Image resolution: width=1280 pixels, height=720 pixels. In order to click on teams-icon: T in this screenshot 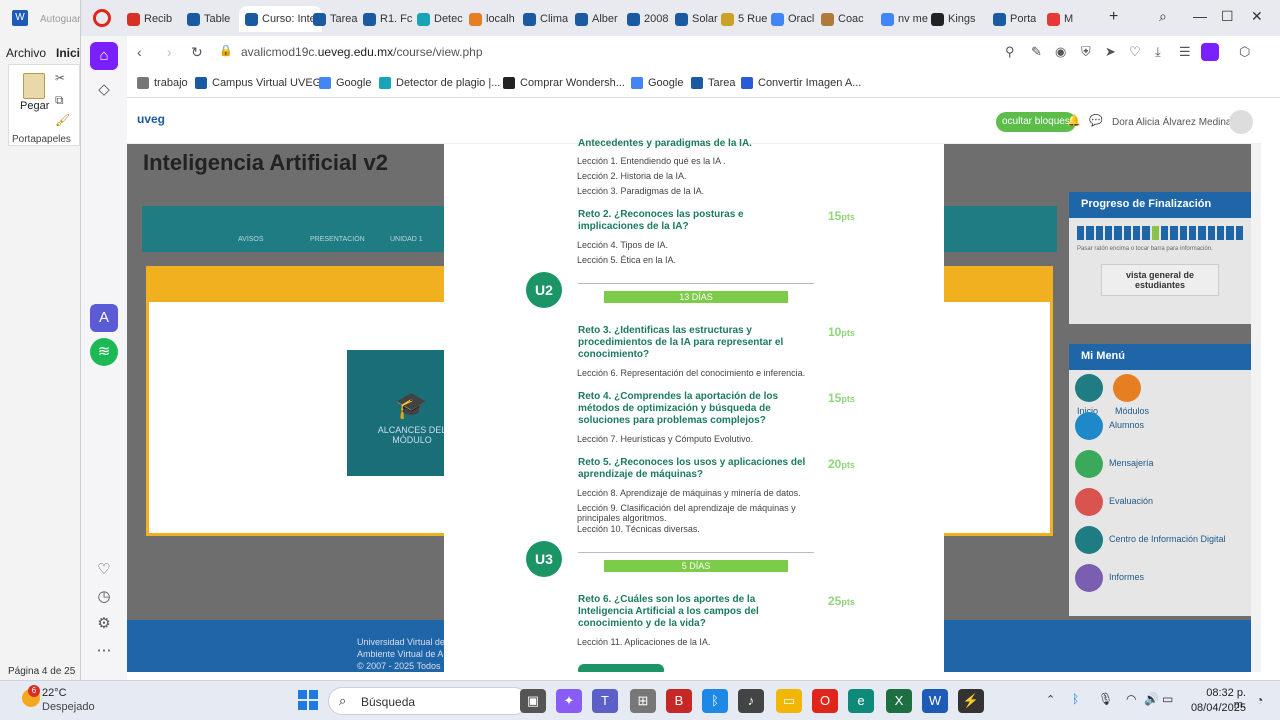, I will do `click(605, 701)`.